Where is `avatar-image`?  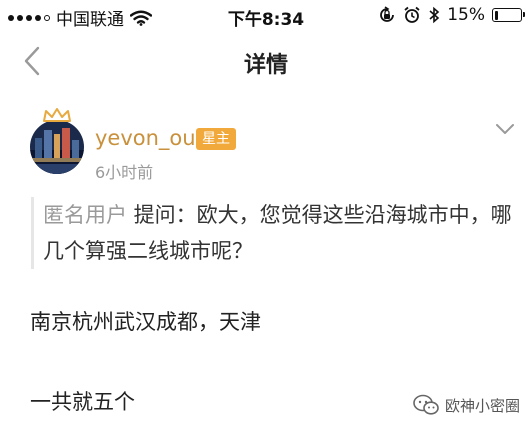 avatar-image is located at coordinates (57, 147).